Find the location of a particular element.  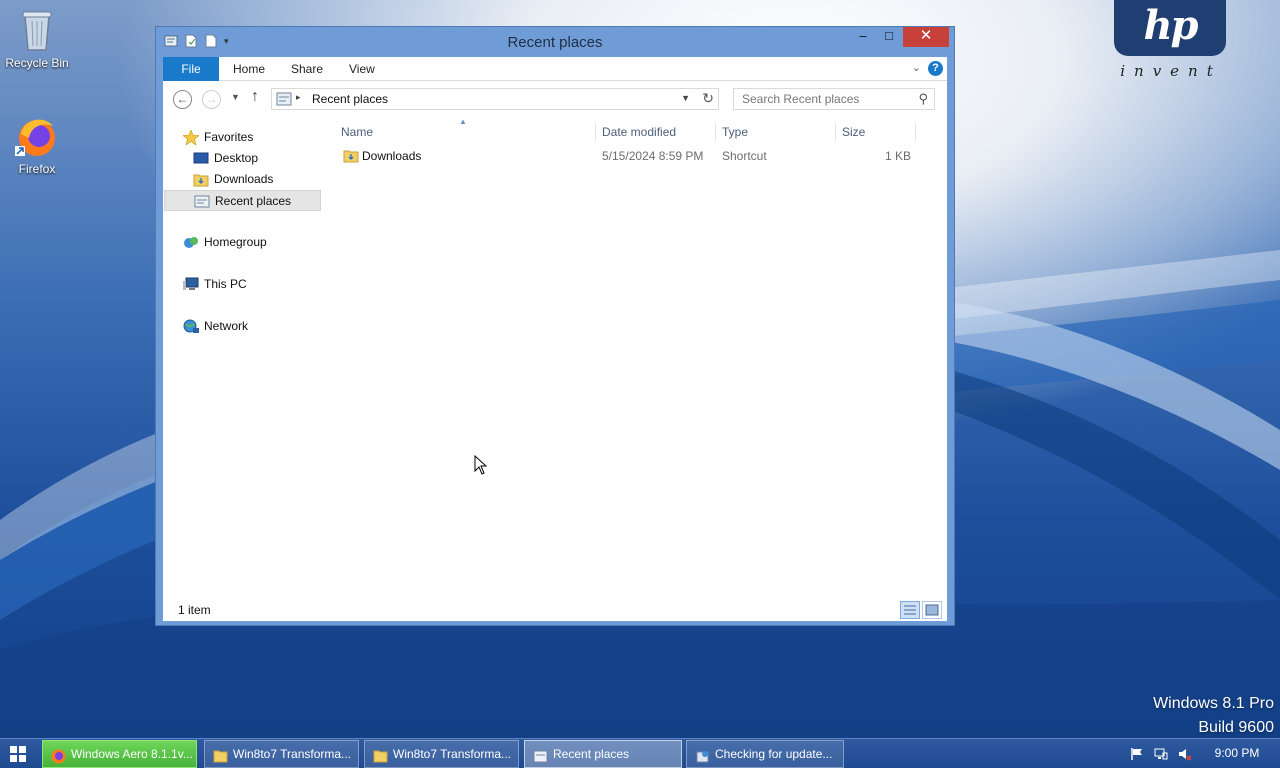

minimize-button: – is located at coordinates (863, 37).